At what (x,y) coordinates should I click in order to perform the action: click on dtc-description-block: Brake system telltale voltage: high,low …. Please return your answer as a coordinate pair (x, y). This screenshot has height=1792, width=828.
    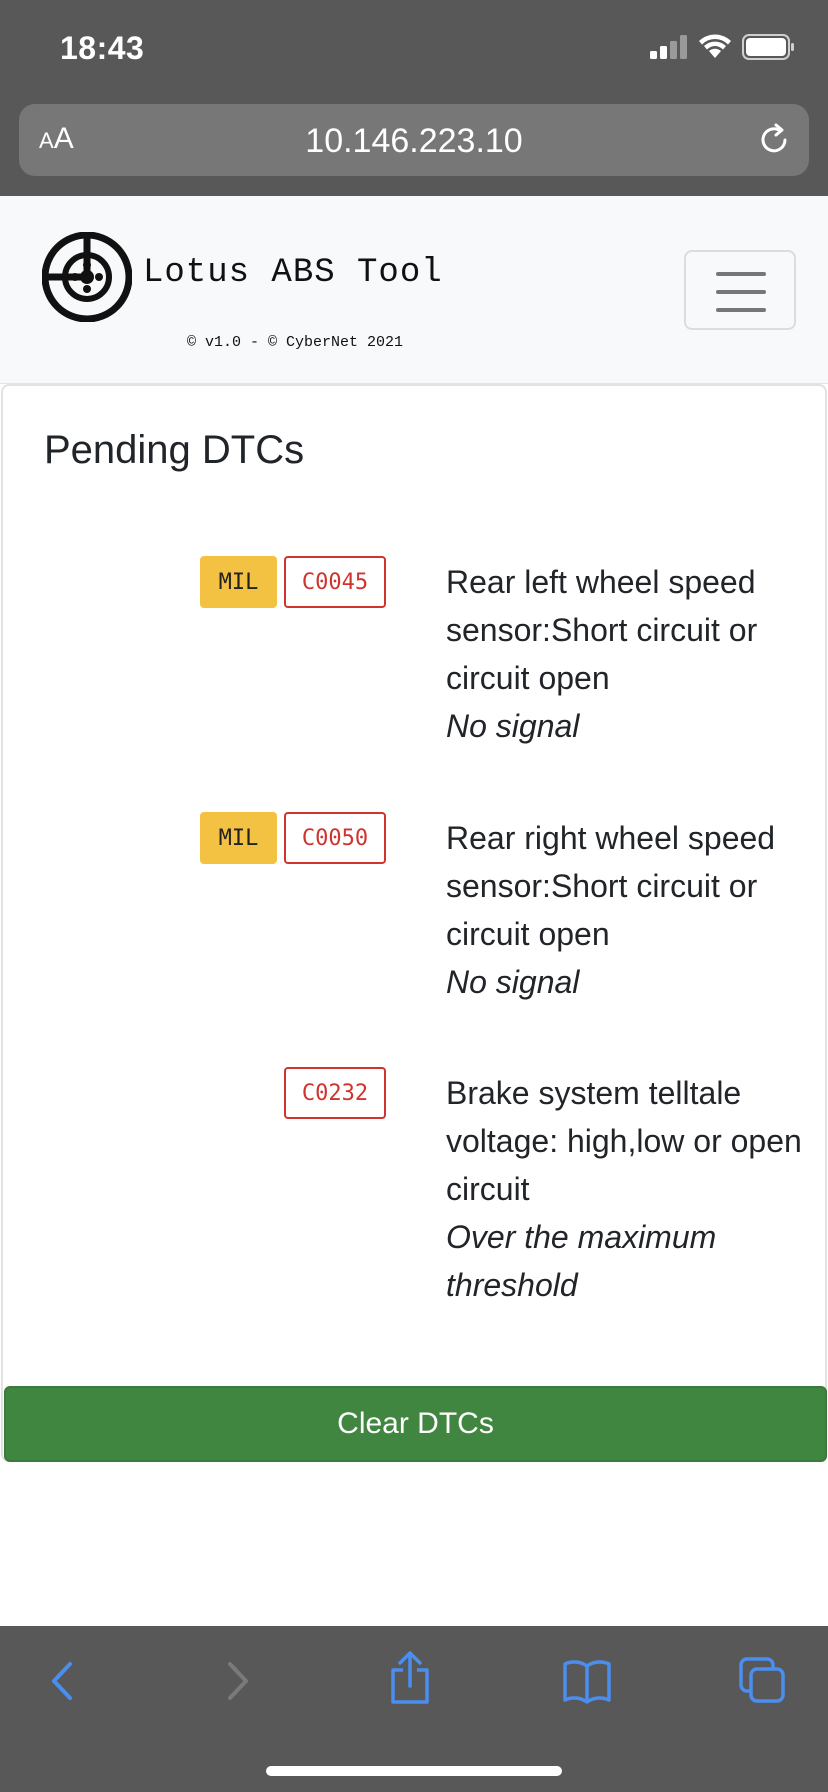
    Looking at the image, I should click on (631, 1189).